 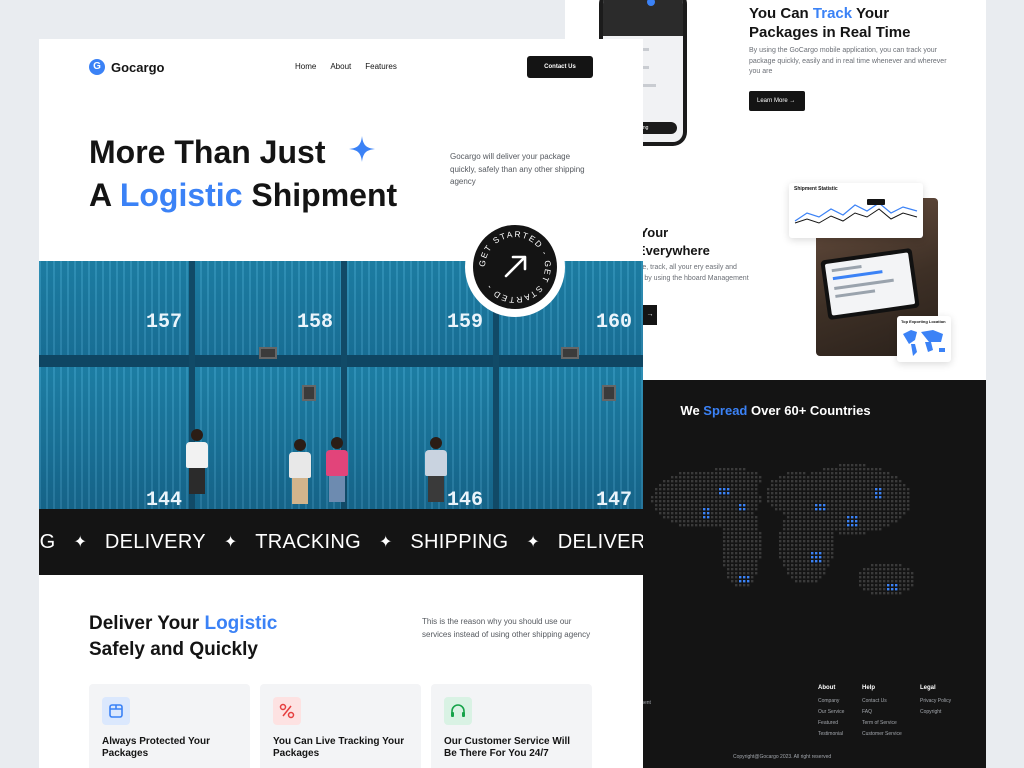 What do you see at coordinates (340, 66) in the screenshot?
I see `nav-about: About` at bounding box center [340, 66].